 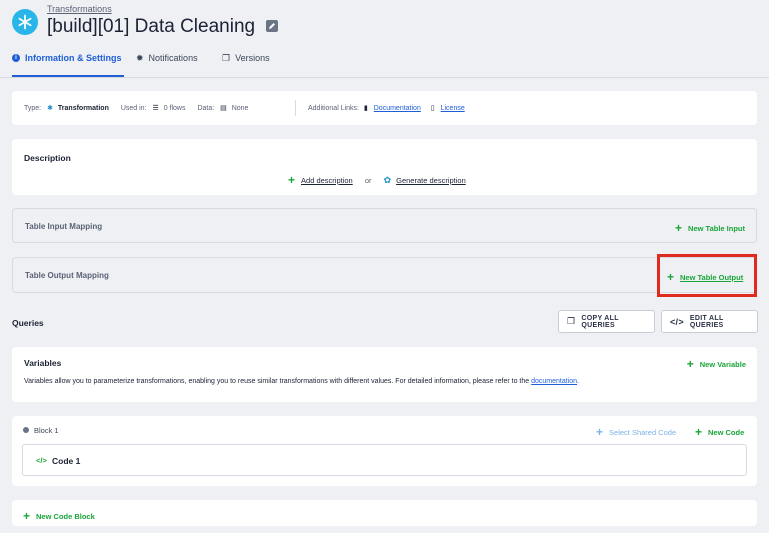 I want to click on new-table-output-button: + New Table Output, so click(x=705, y=277).